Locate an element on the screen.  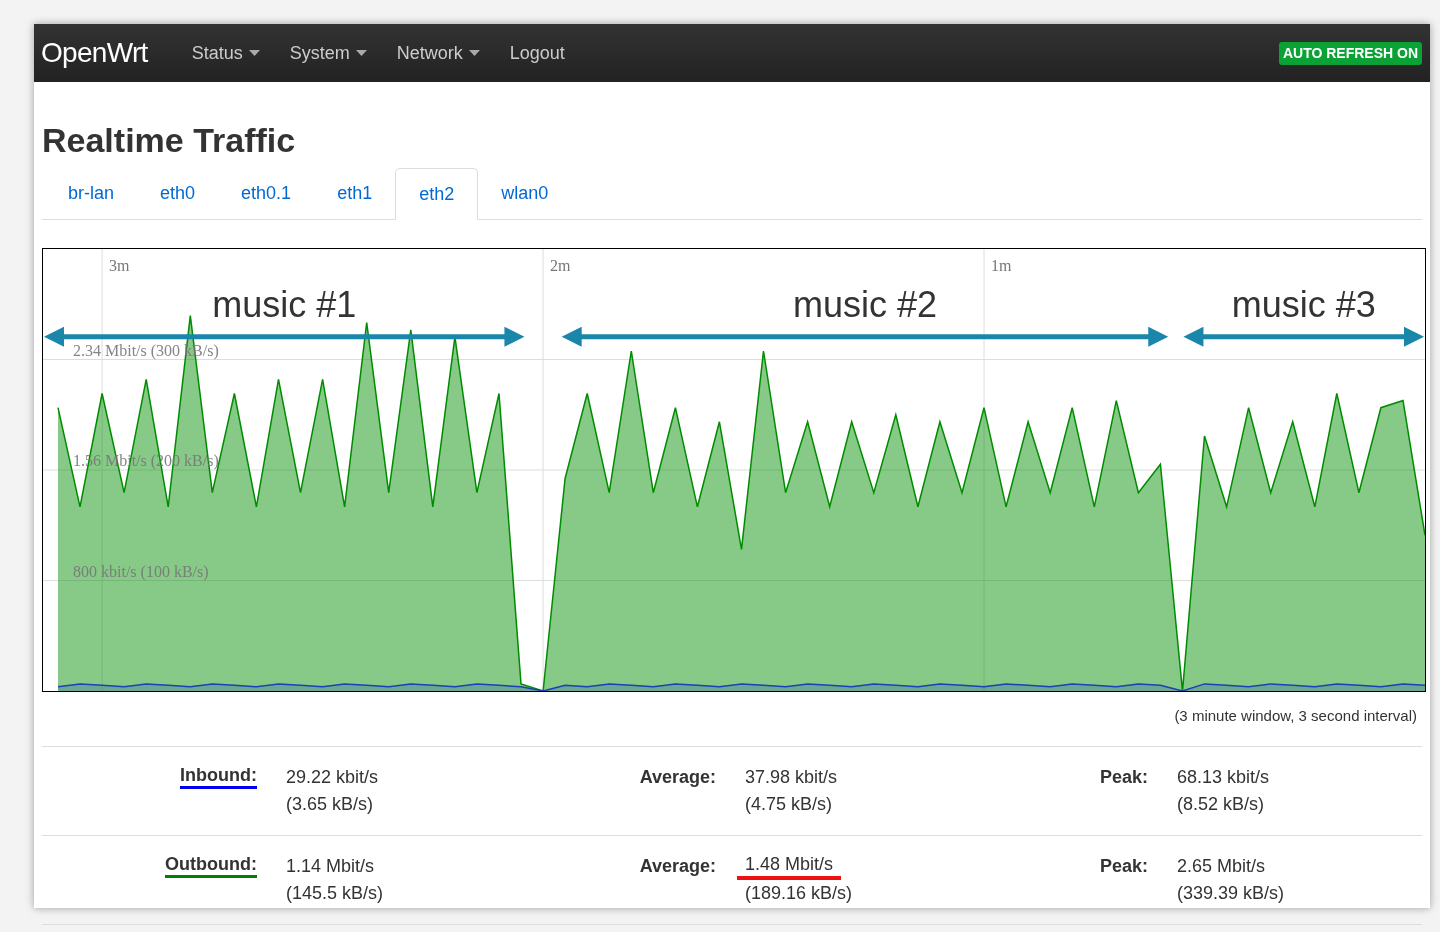
tab: eth0 is located at coordinates (178, 193).